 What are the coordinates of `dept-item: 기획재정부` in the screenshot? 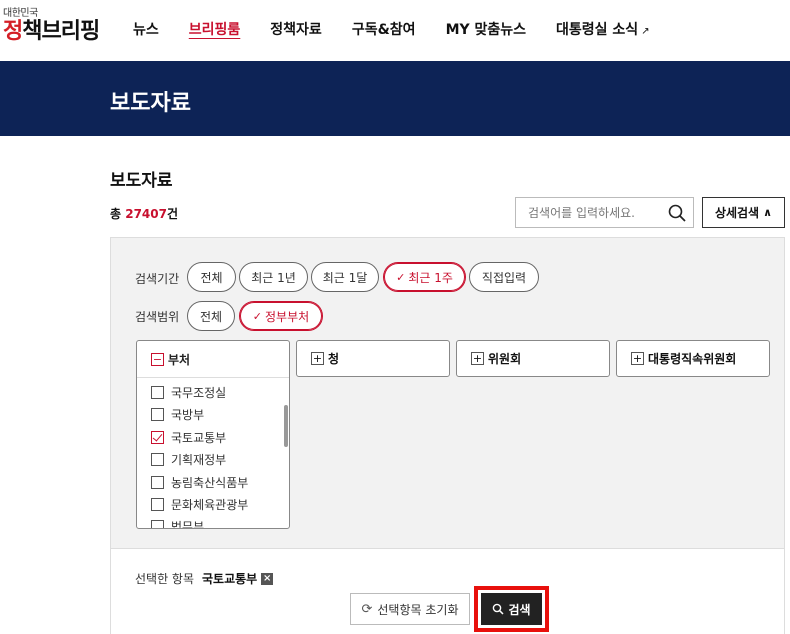 It's located at (188, 459).